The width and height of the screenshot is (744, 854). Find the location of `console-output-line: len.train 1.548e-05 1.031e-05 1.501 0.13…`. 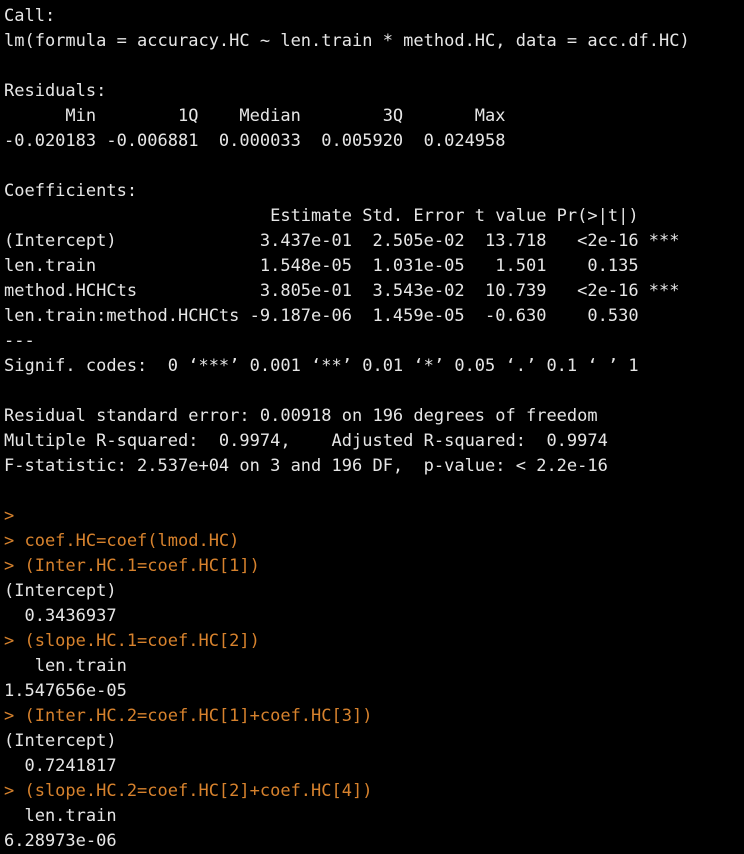

console-output-line: len.train 1.548e-05 1.031e-05 1.501 0.13… is located at coordinates (342, 266).